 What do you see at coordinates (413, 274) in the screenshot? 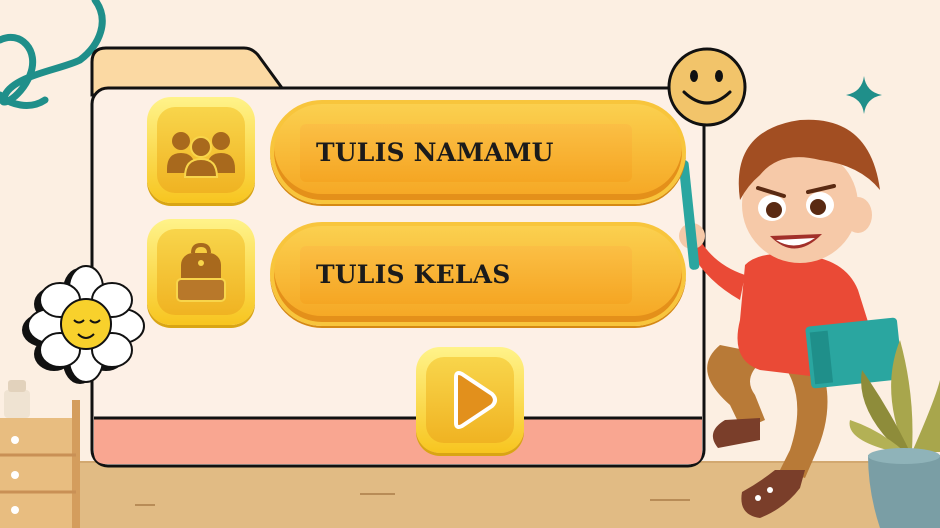
I see `class-field-label: TULIS KELAS` at bounding box center [413, 274].